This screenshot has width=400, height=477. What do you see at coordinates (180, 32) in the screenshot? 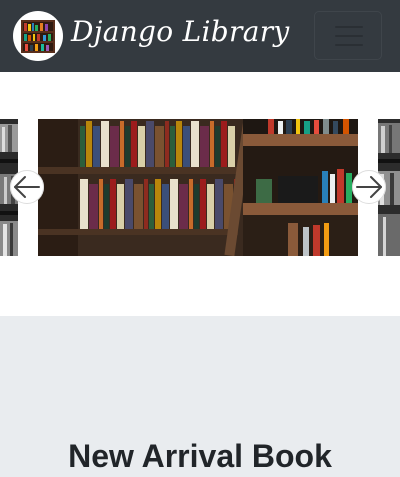
I see `brand-name: Django Library` at bounding box center [180, 32].